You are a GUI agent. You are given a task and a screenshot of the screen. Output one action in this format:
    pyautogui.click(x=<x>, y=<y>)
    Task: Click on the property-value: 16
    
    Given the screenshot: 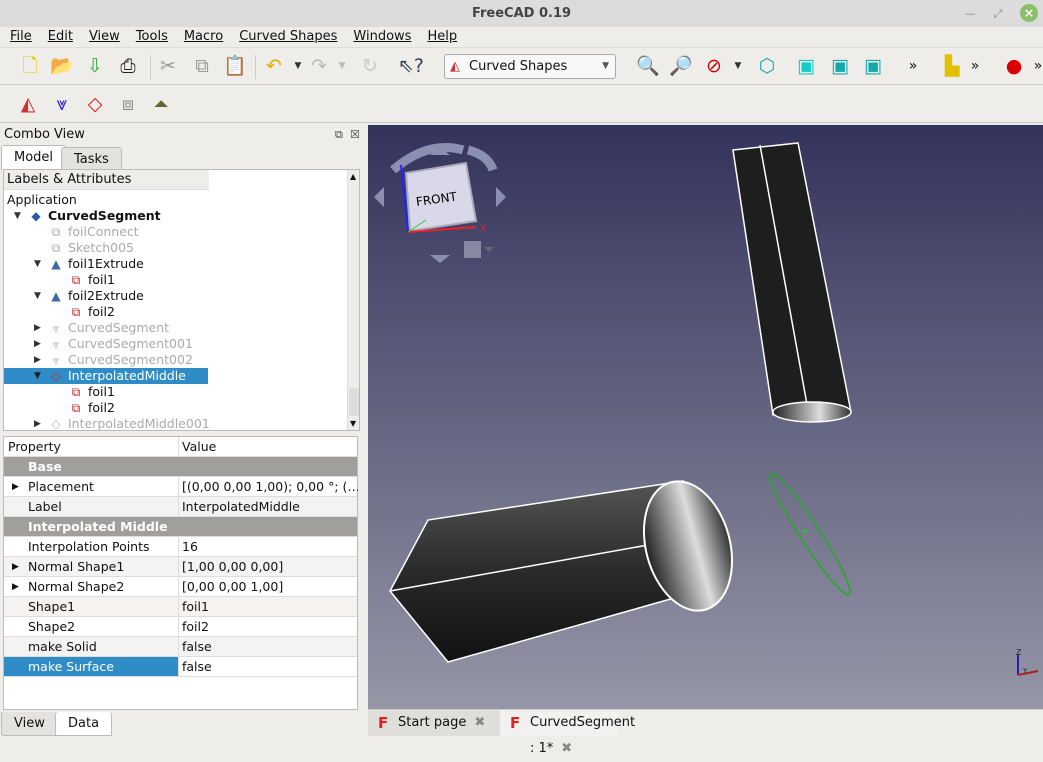 What is the action you would take?
    pyautogui.click(x=268, y=546)
    